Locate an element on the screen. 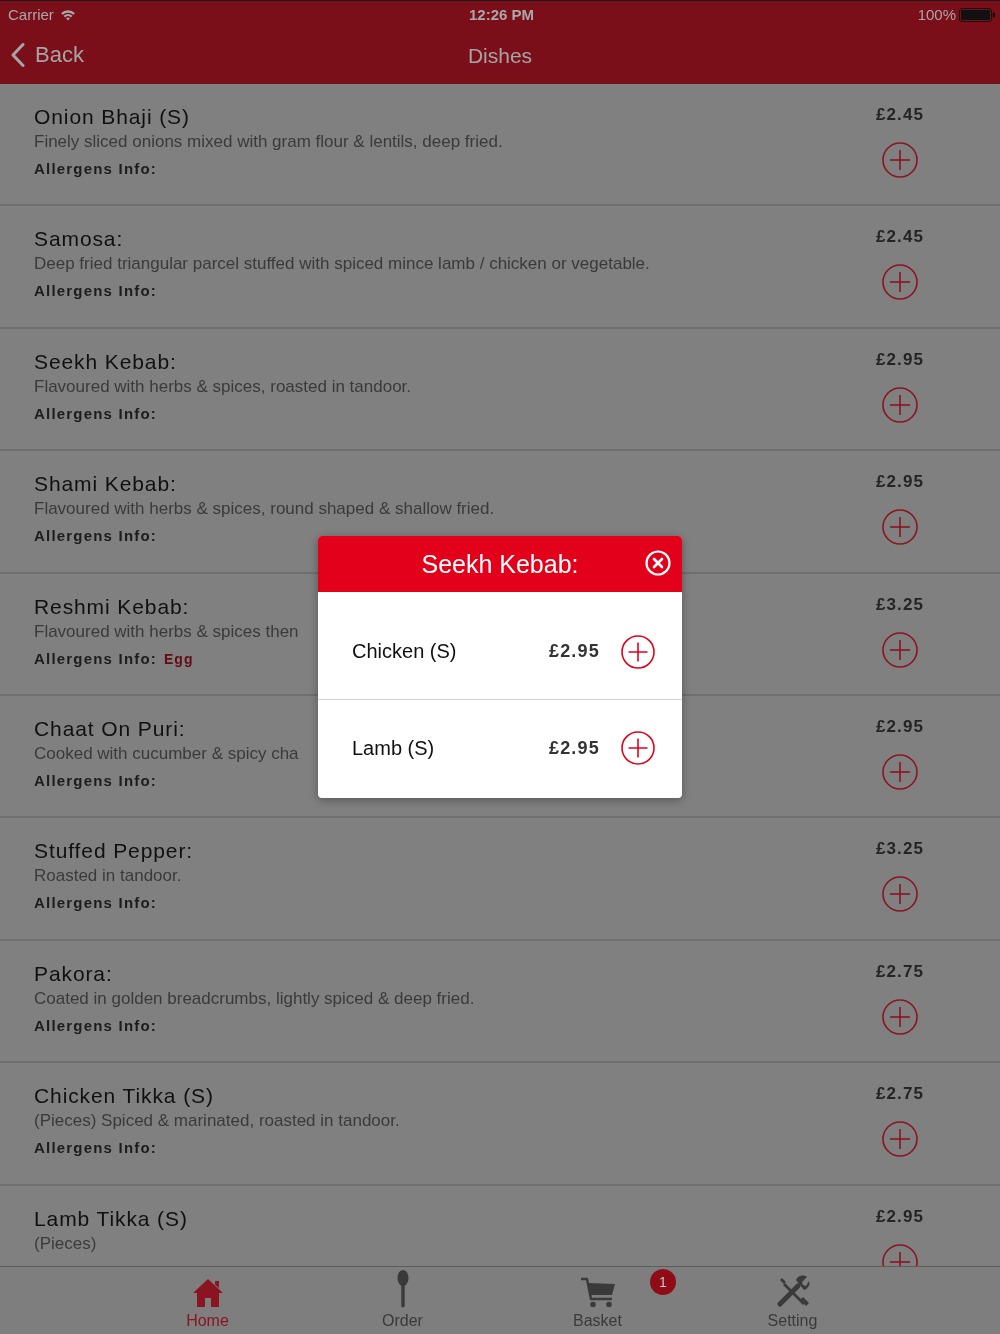 Image resolution: width=1000 pixels, height=1334 pixels. tab-bar-item: Setting is located at coordinates (792, 1300).